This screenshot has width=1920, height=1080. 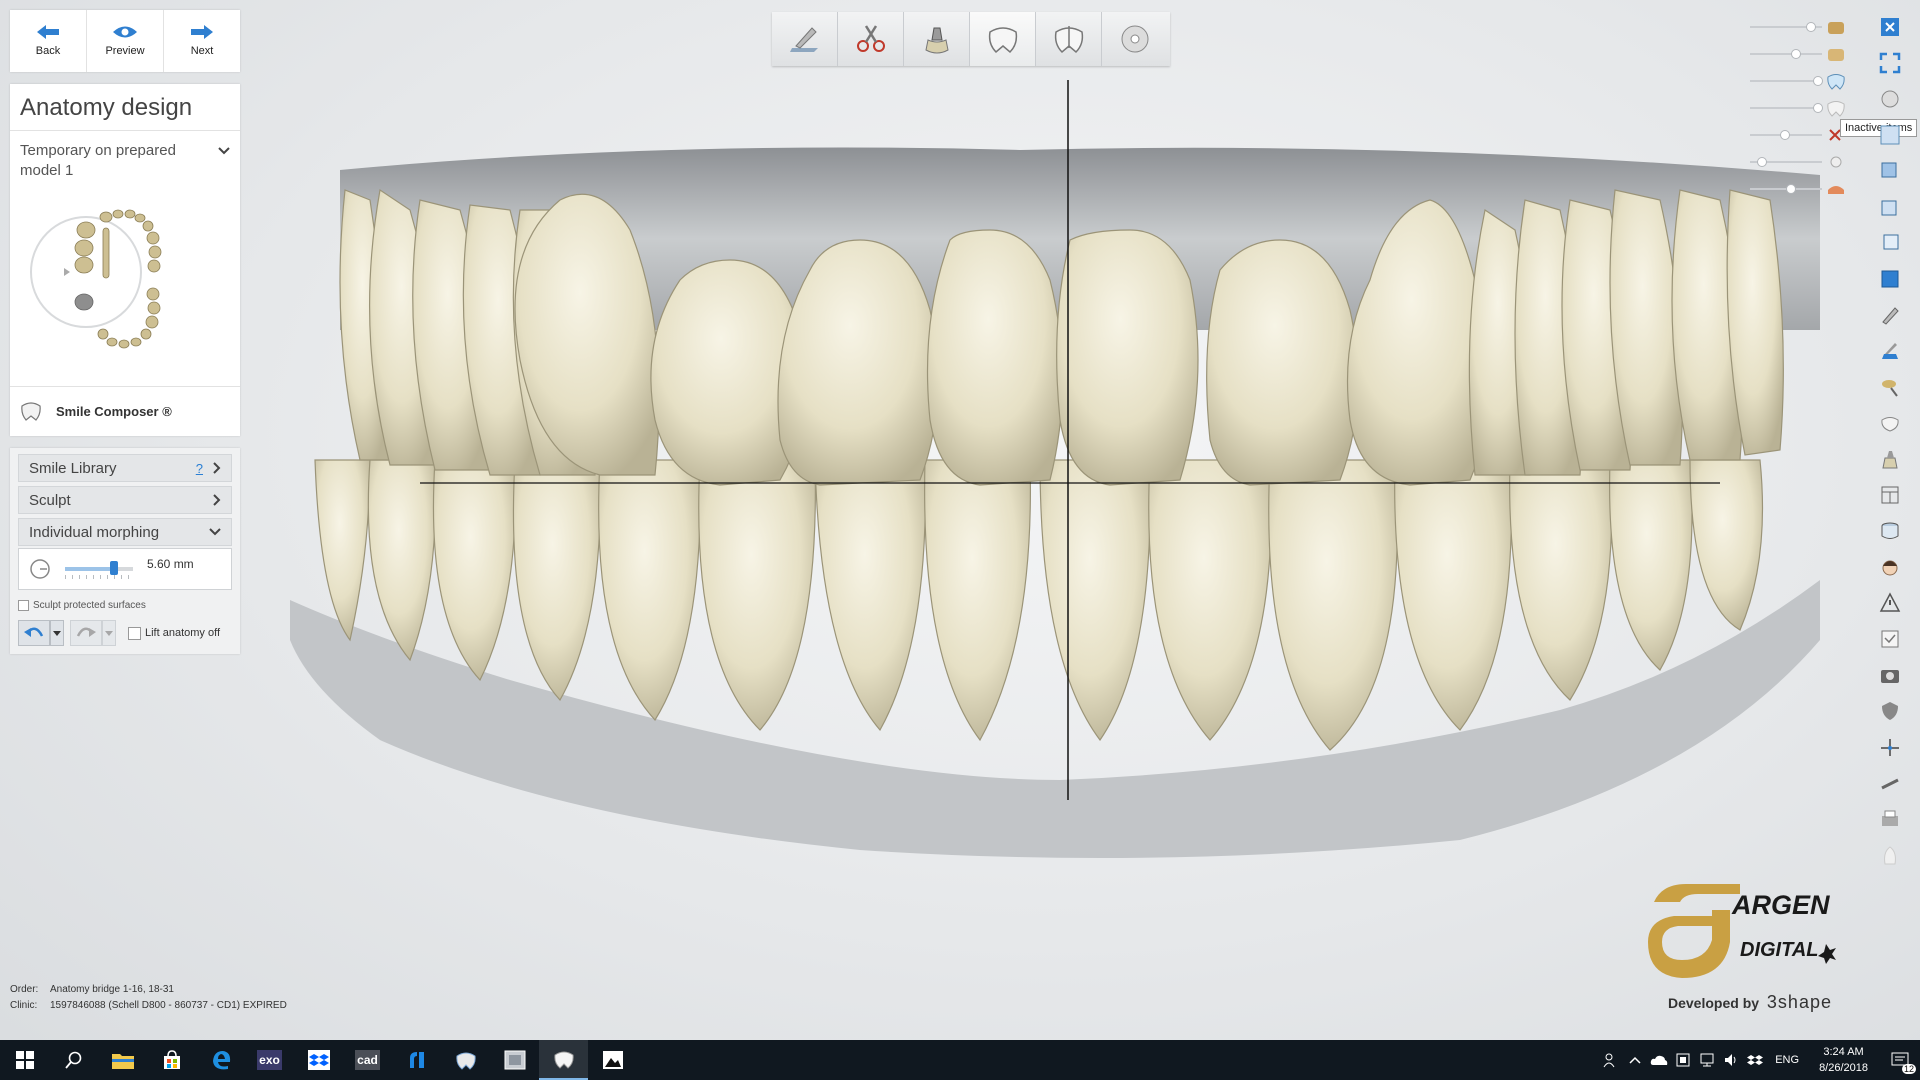 I want to click on morph-radius-slider, so click(x=99, y=570).